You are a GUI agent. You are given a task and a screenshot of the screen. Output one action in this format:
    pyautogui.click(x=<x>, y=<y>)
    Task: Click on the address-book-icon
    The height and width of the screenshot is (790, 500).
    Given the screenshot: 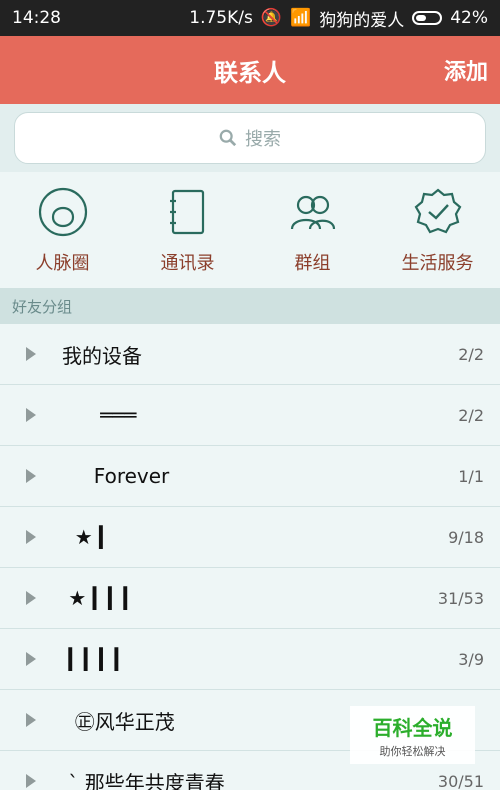 What is the action you would take?
    pyautogui.click(x=186, y=212)
    